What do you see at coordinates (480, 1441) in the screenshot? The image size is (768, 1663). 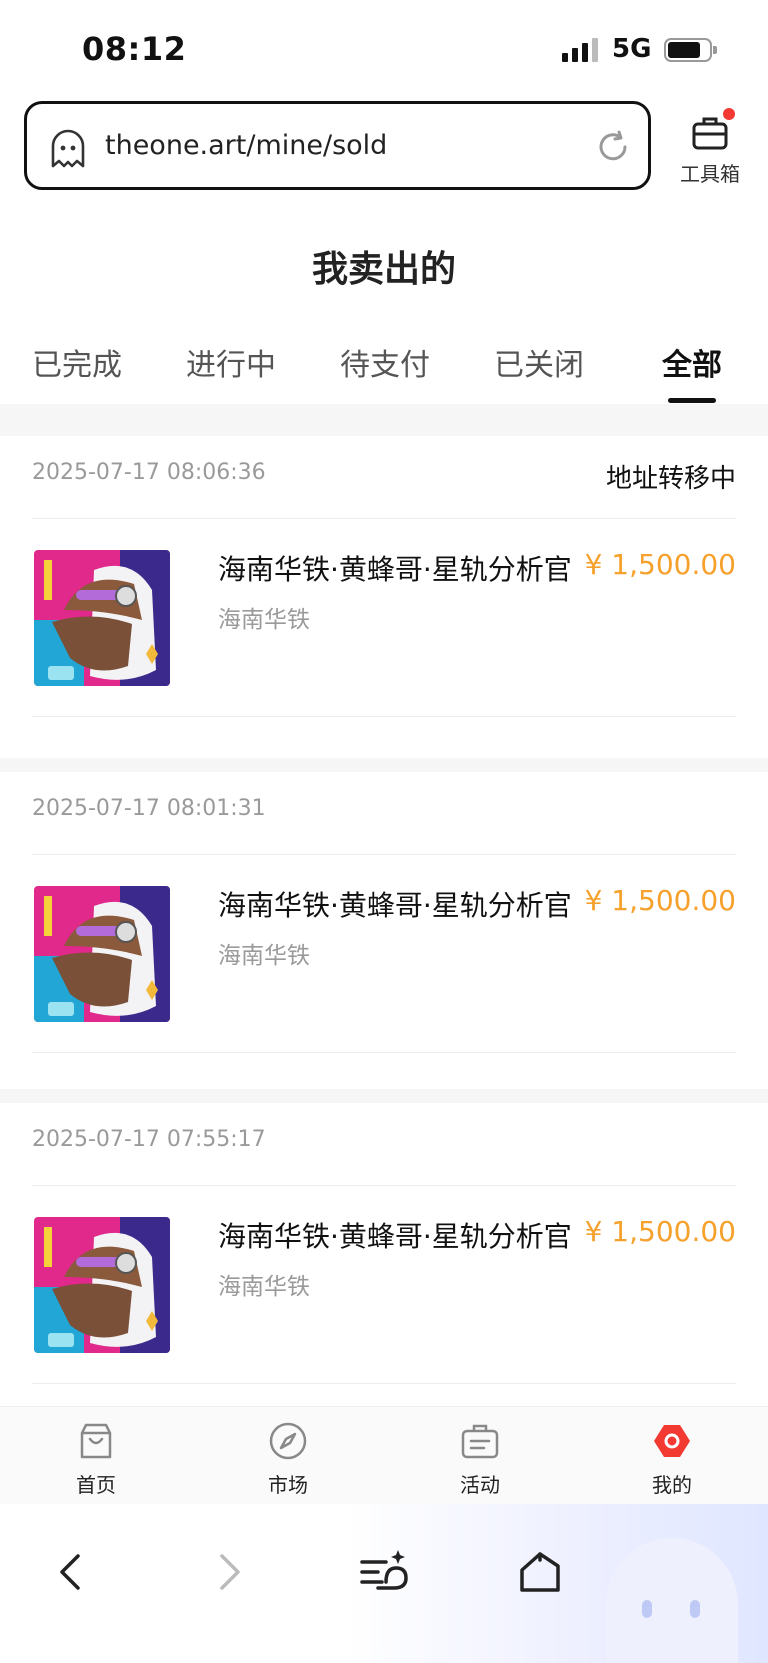 I see `briefcase-icon` at bounding box center [480, 1441].